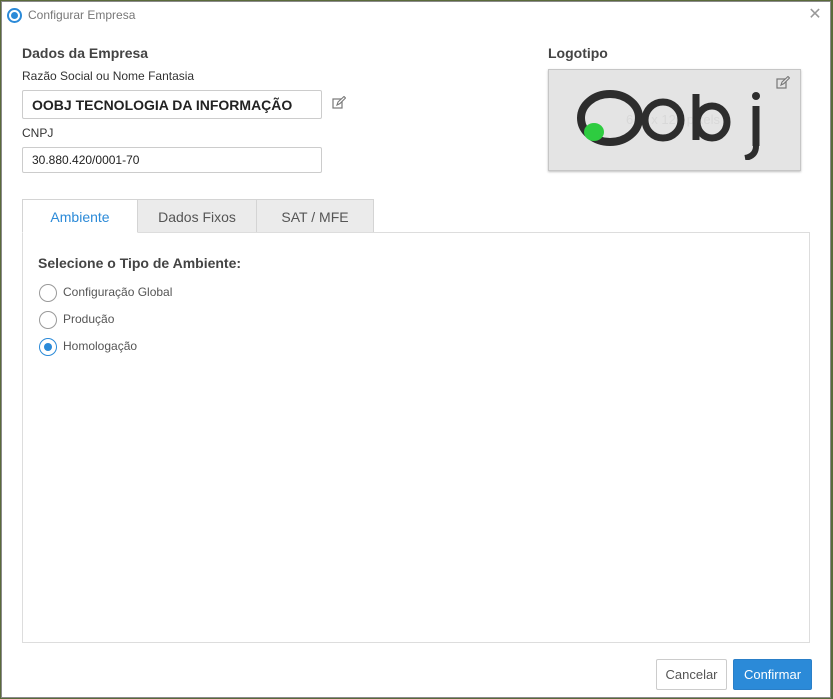 The height and width of the screenshot is (699, 833). Describe the element at coordinates (815, 15) in the screenshot. I see `close-icon: ✕` at that location.